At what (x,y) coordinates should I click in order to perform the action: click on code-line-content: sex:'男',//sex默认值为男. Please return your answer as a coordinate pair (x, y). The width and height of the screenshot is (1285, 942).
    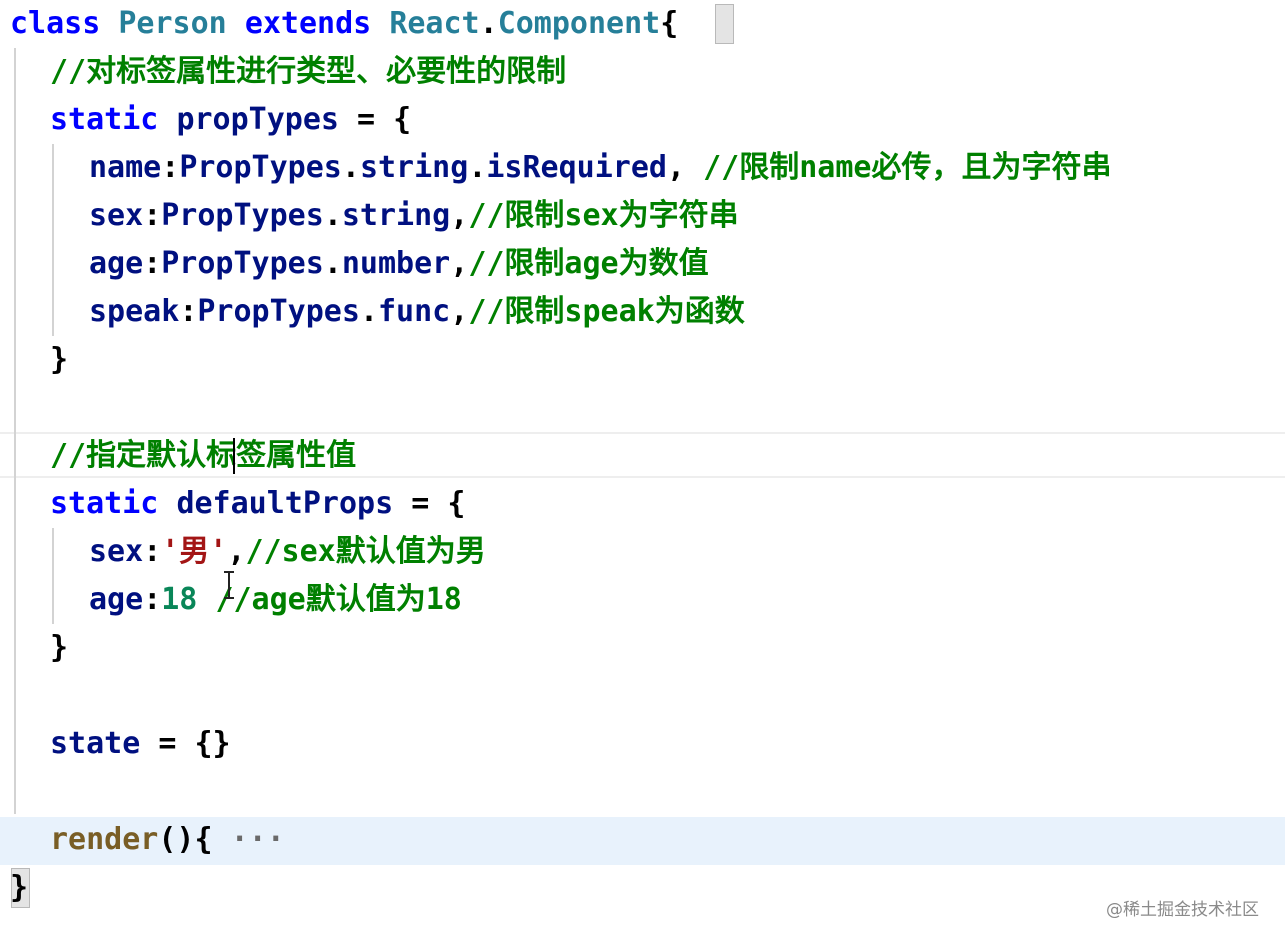
    Looking at the image, I should click on (287, 552).